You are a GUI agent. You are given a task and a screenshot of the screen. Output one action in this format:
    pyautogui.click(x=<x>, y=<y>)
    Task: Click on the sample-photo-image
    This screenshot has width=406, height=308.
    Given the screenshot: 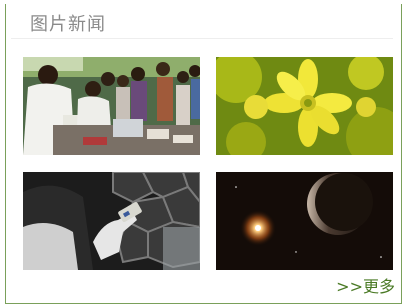 What is the action you would take?
    pyautogui.click(x=111, y=221)
    